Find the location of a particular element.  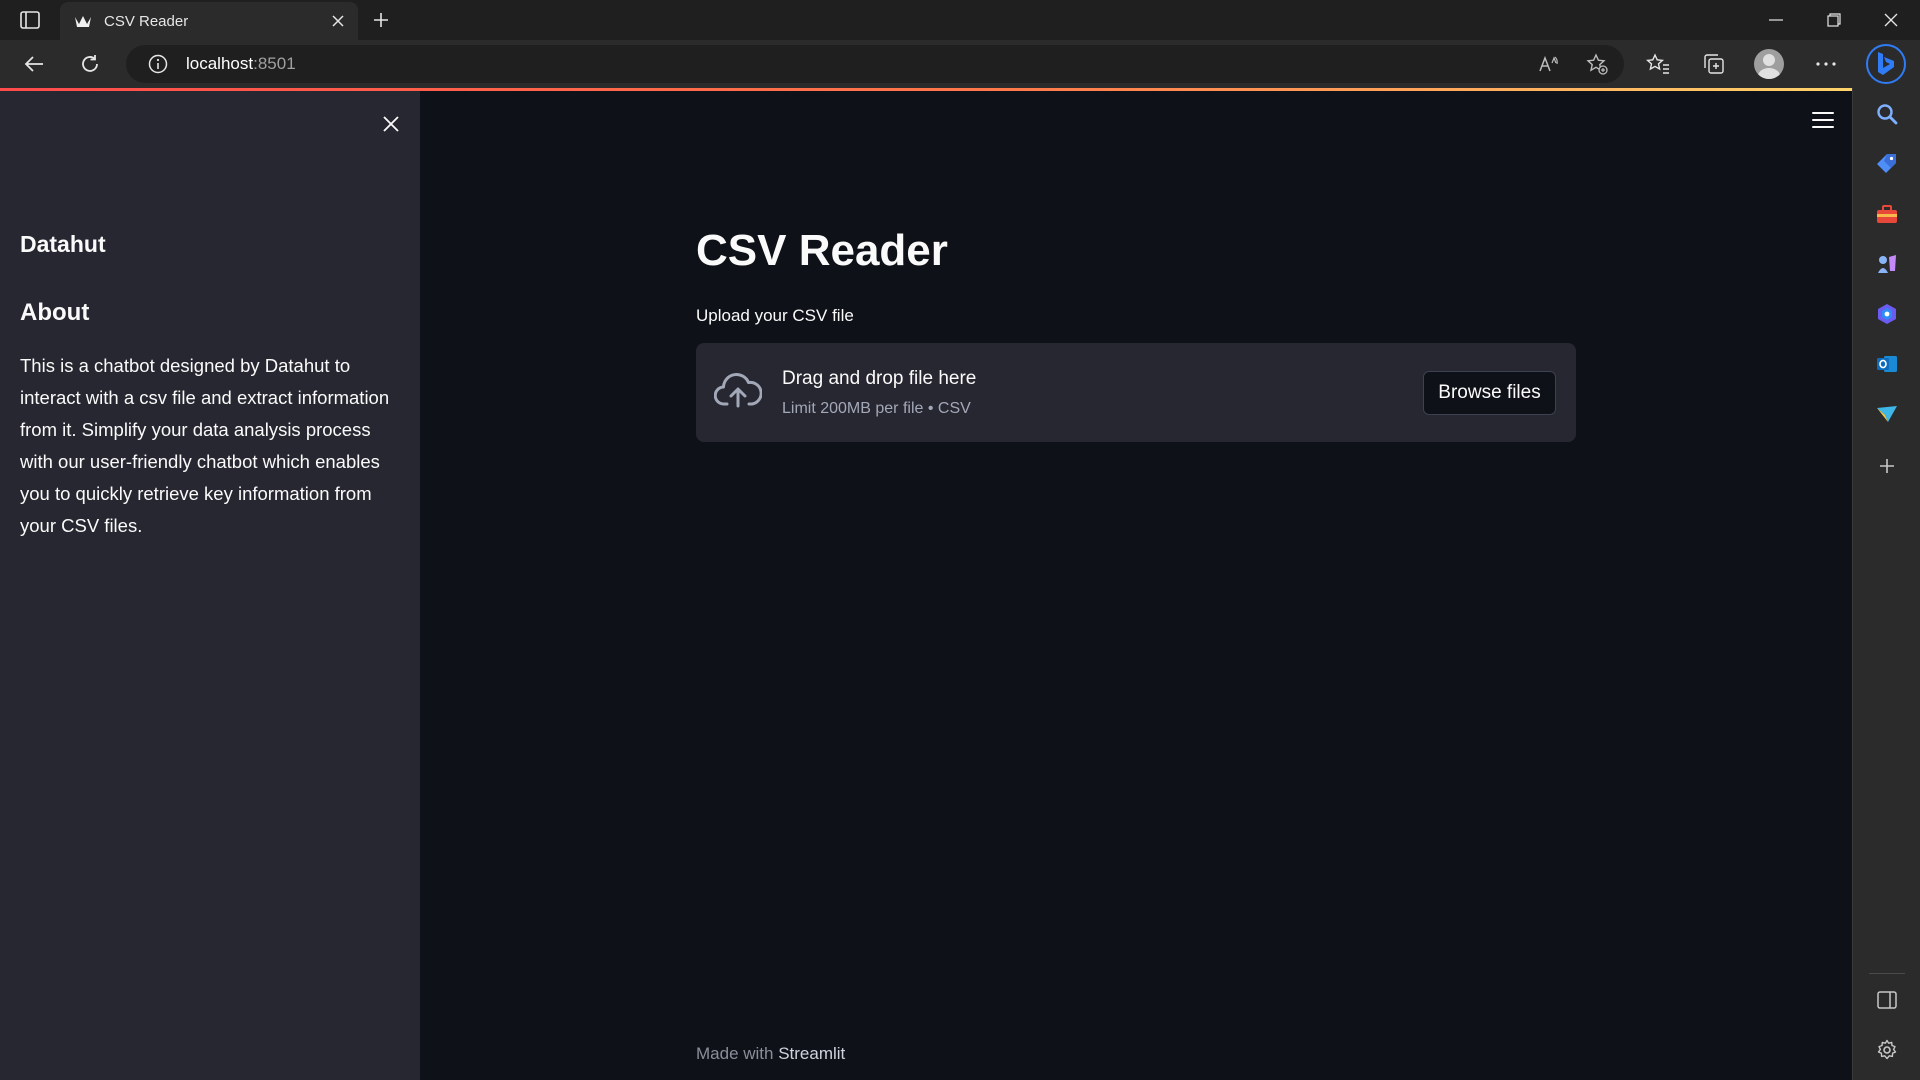

window-close-icon is located at coordinates (1891, 20).